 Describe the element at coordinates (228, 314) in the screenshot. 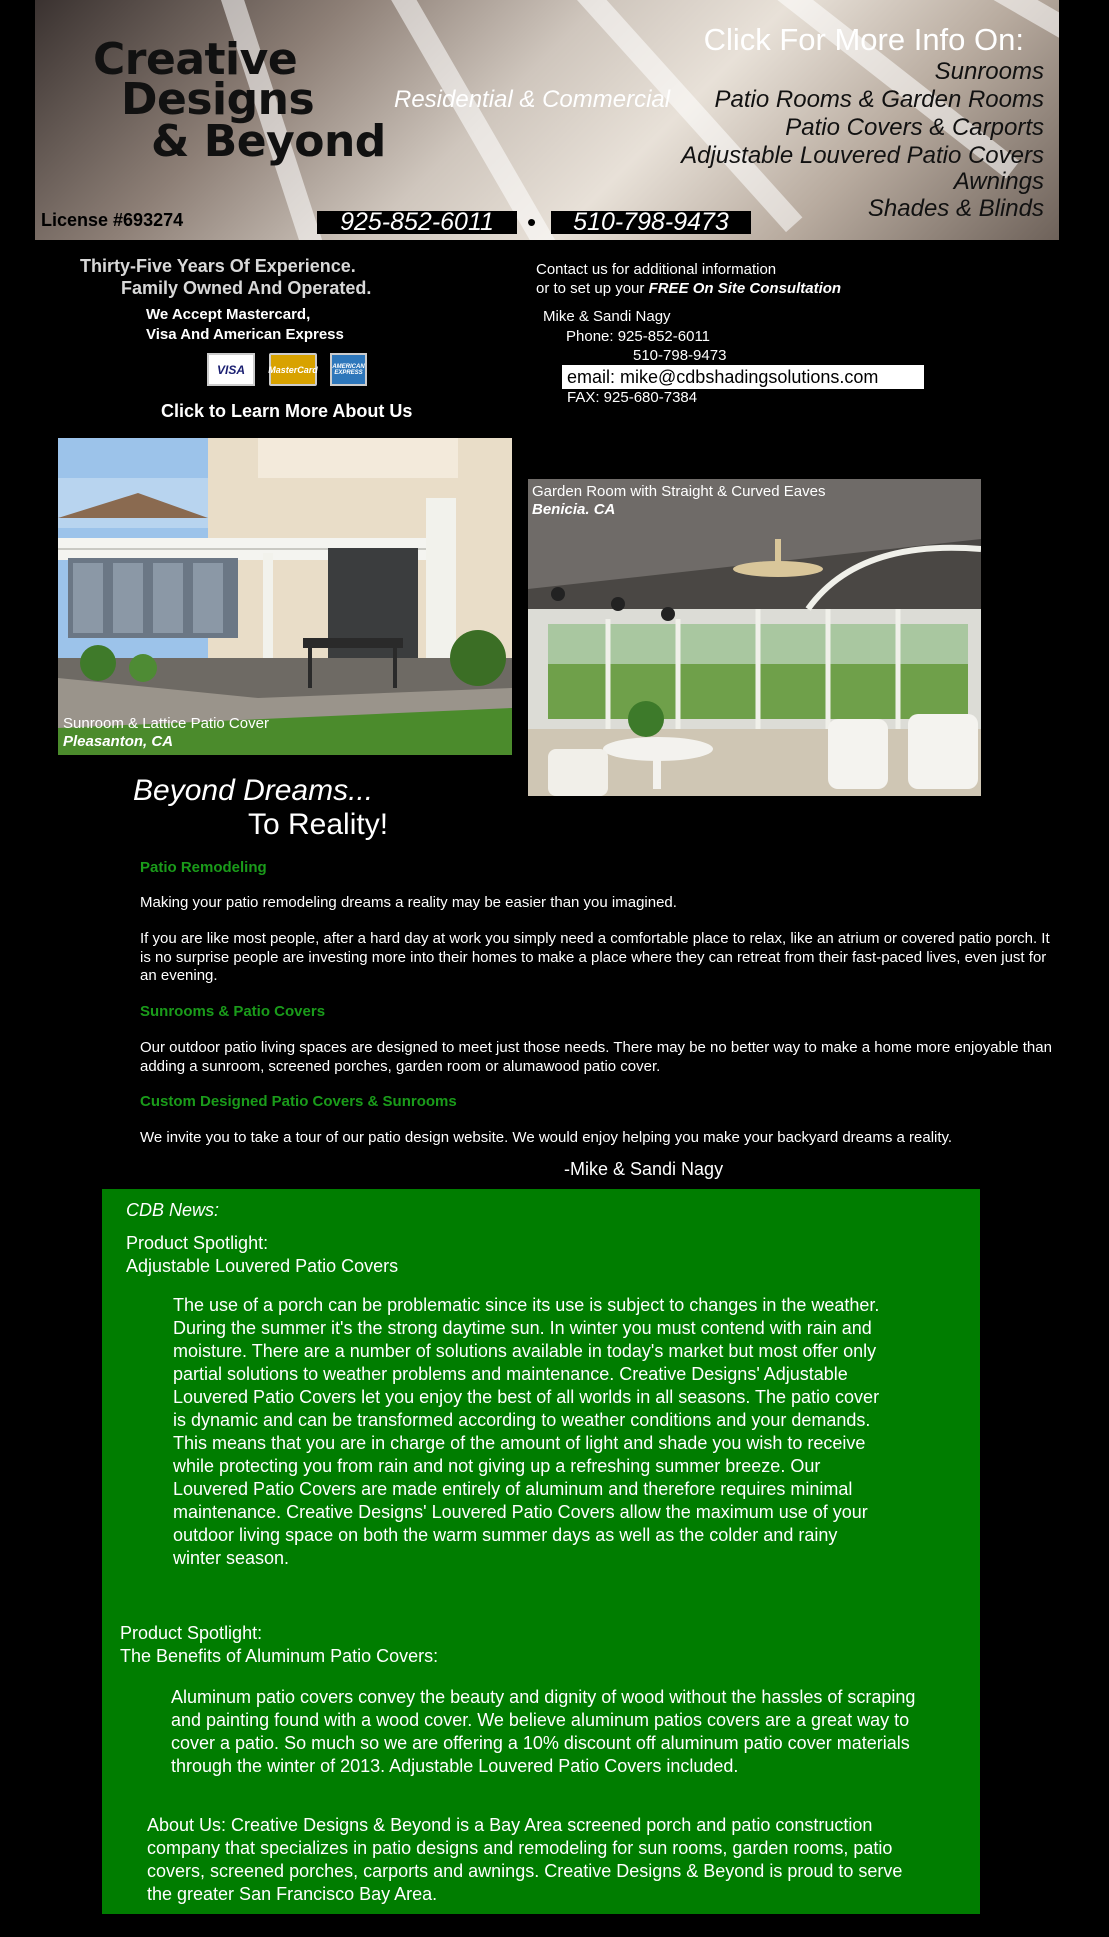

I see `cards-accepted-line-1: We Accept Mastercard,` at that location.